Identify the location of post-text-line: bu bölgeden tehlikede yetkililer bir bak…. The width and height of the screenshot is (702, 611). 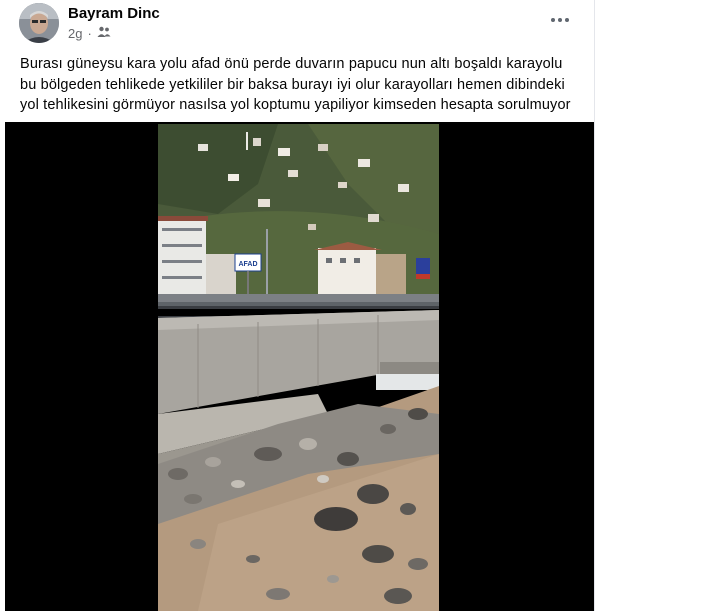
(292, 84).